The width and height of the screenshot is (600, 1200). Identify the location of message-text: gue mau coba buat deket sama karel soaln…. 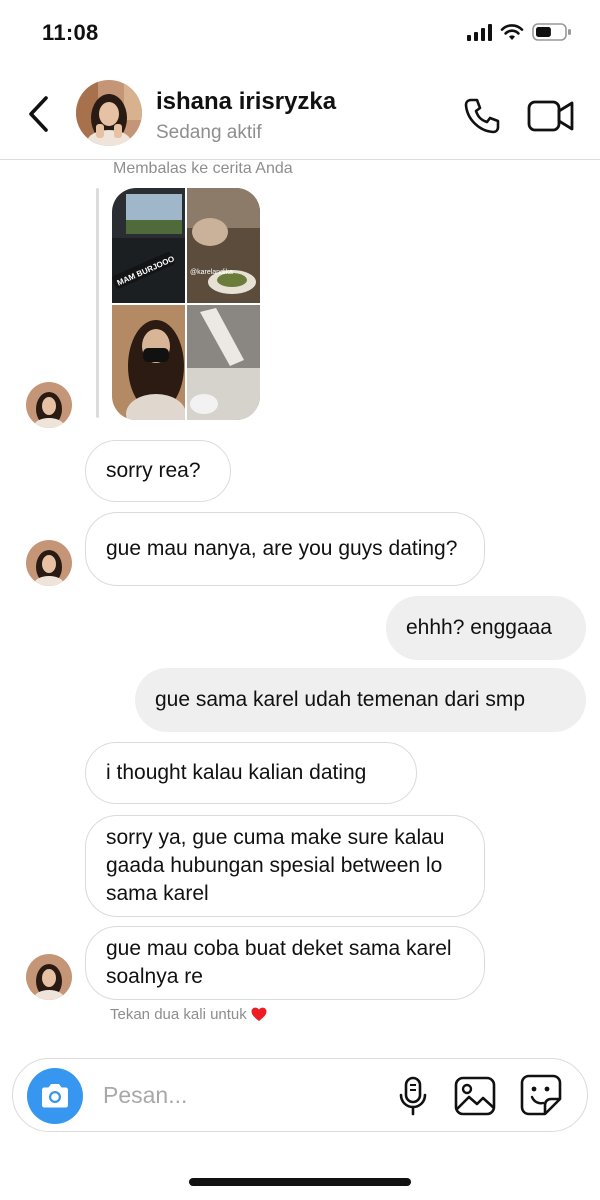
(279, 962).